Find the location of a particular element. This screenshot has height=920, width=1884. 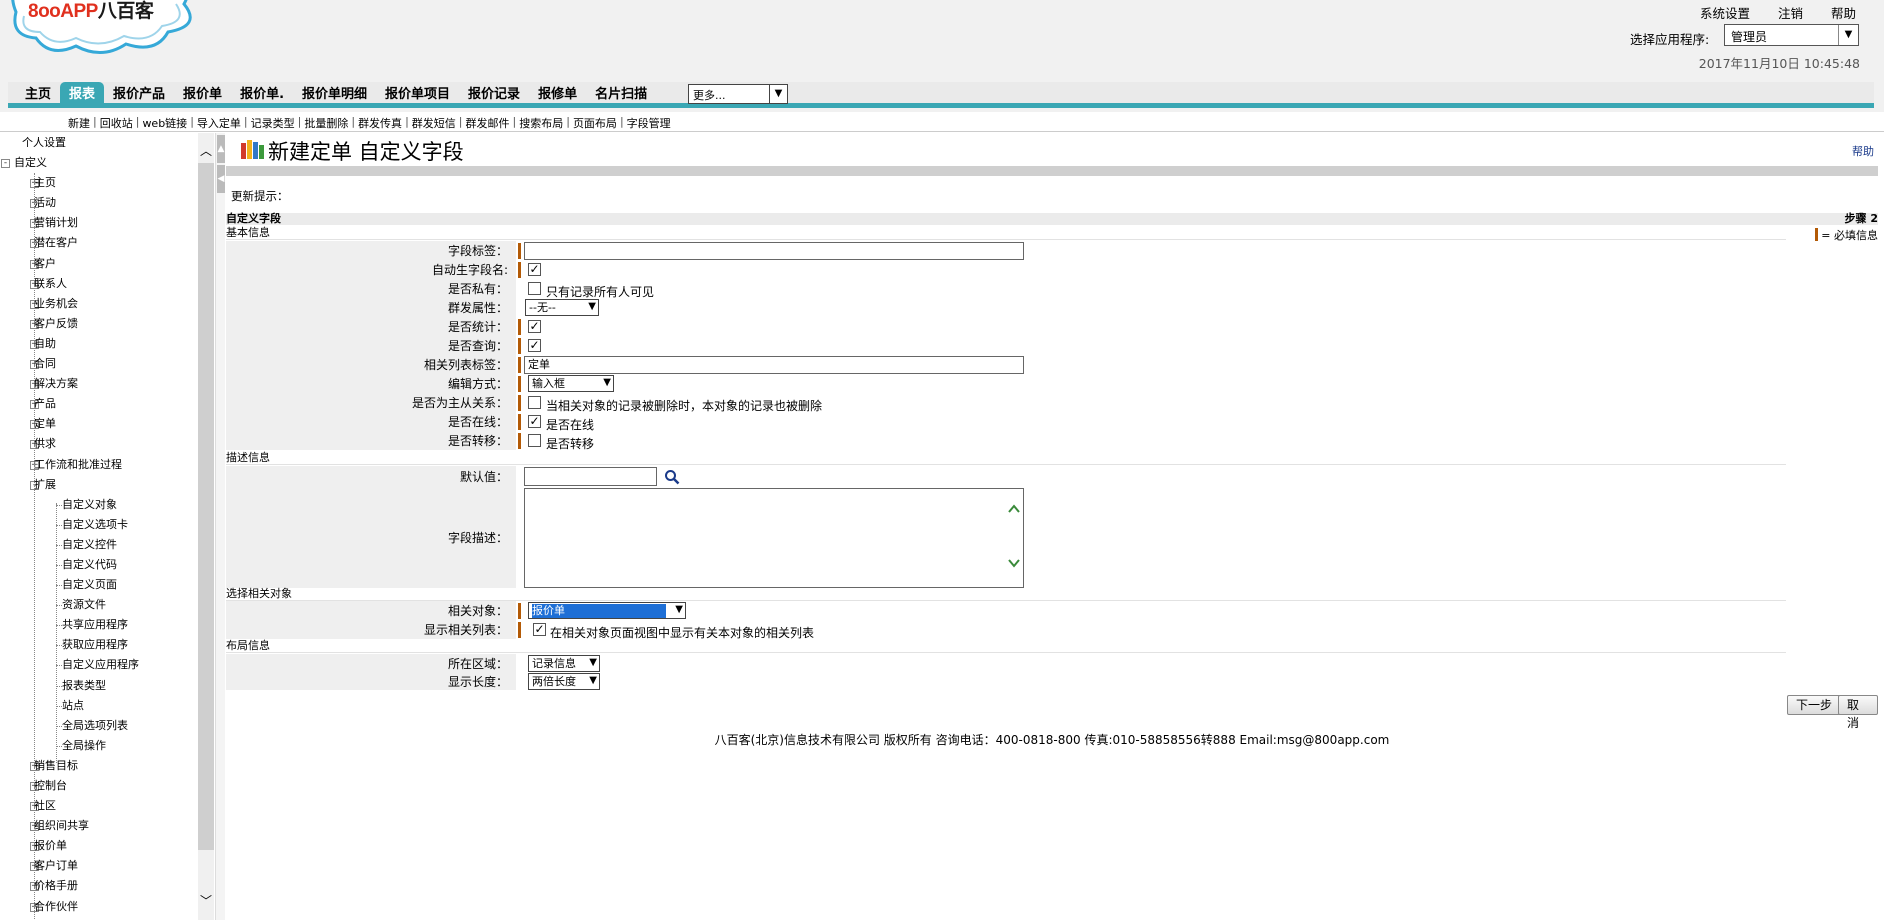

sidebar-item: + 产品 is located at coordinates (99, 404).